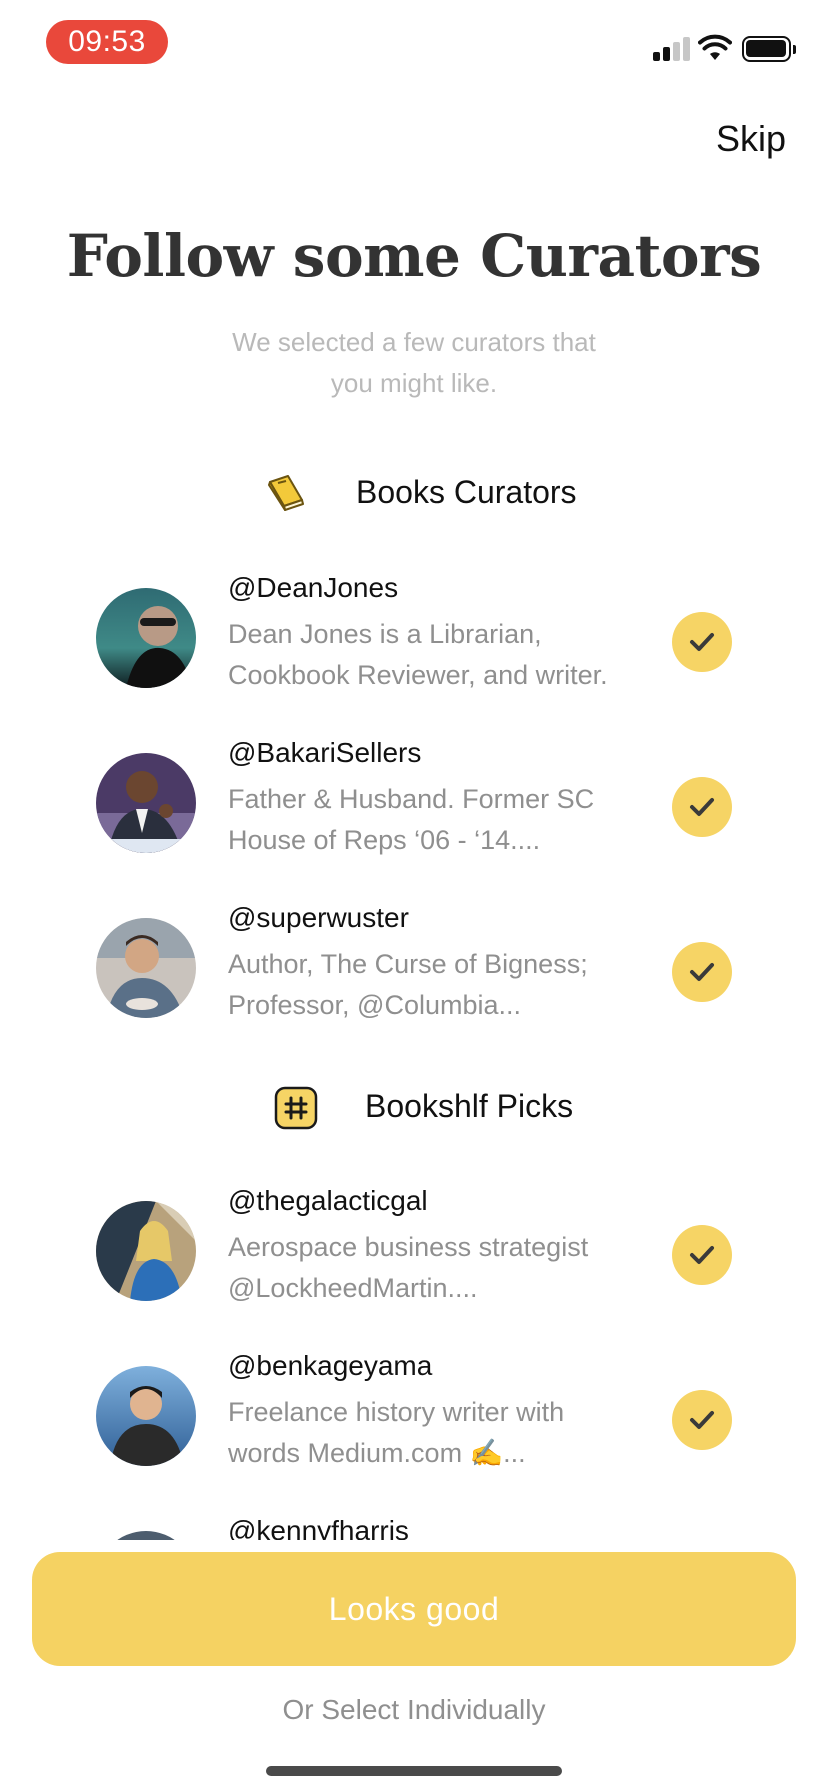  I want to click on curator-bio-line: Aerospace business strategist, so click(408, 1247).